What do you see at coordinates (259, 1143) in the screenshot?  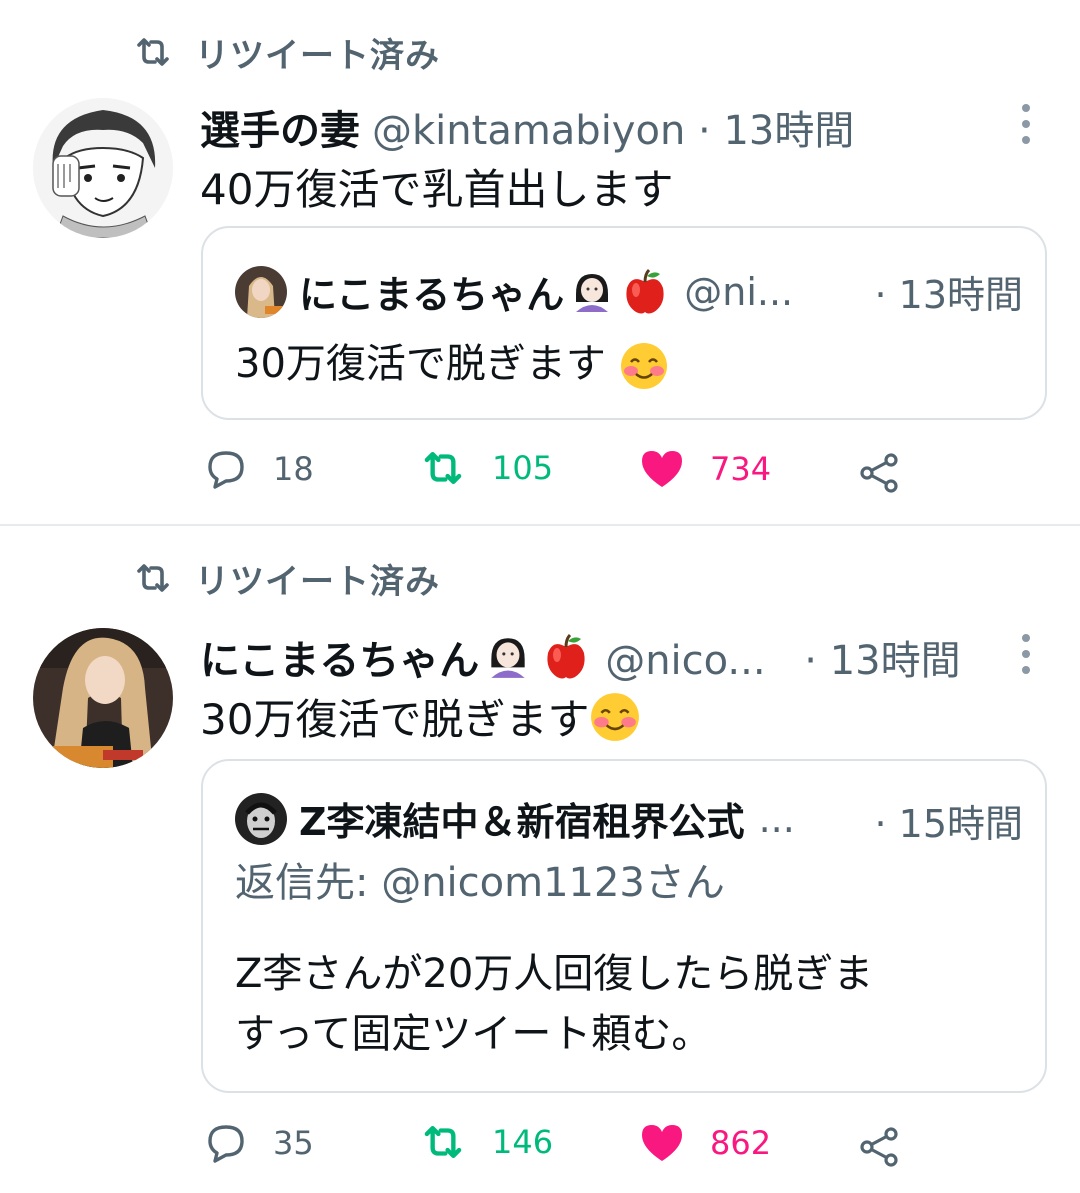 I see `reply-button: 35` at bounding box center [259, 1143].